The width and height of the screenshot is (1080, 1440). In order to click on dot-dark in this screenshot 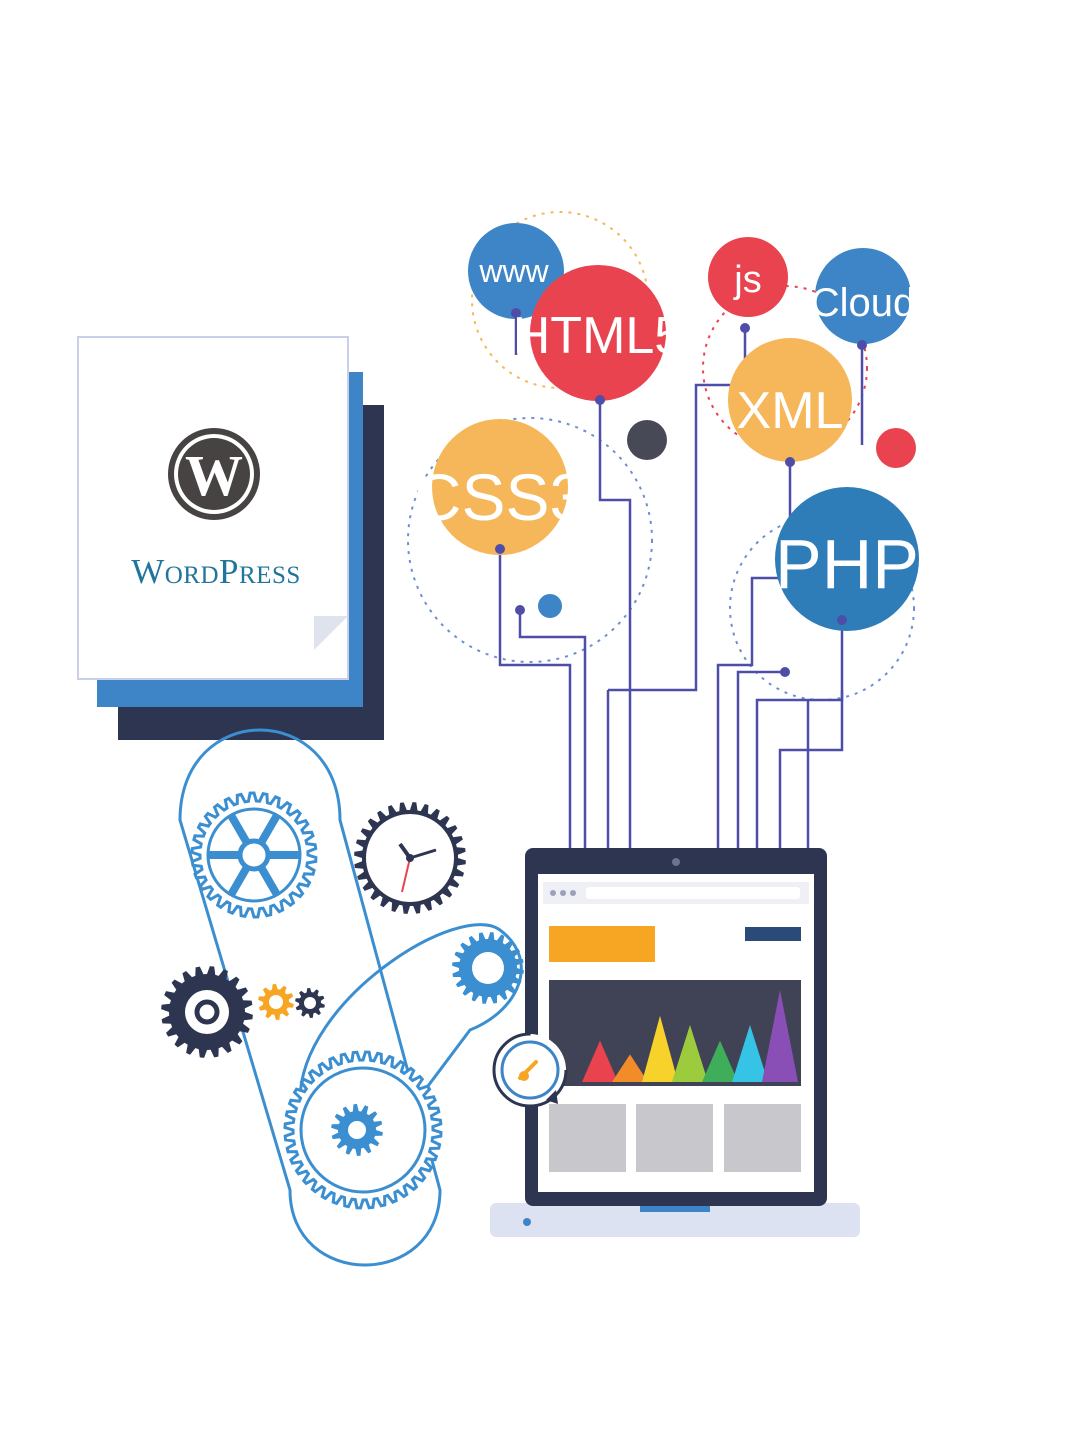, I will do `click(647, 440)`.